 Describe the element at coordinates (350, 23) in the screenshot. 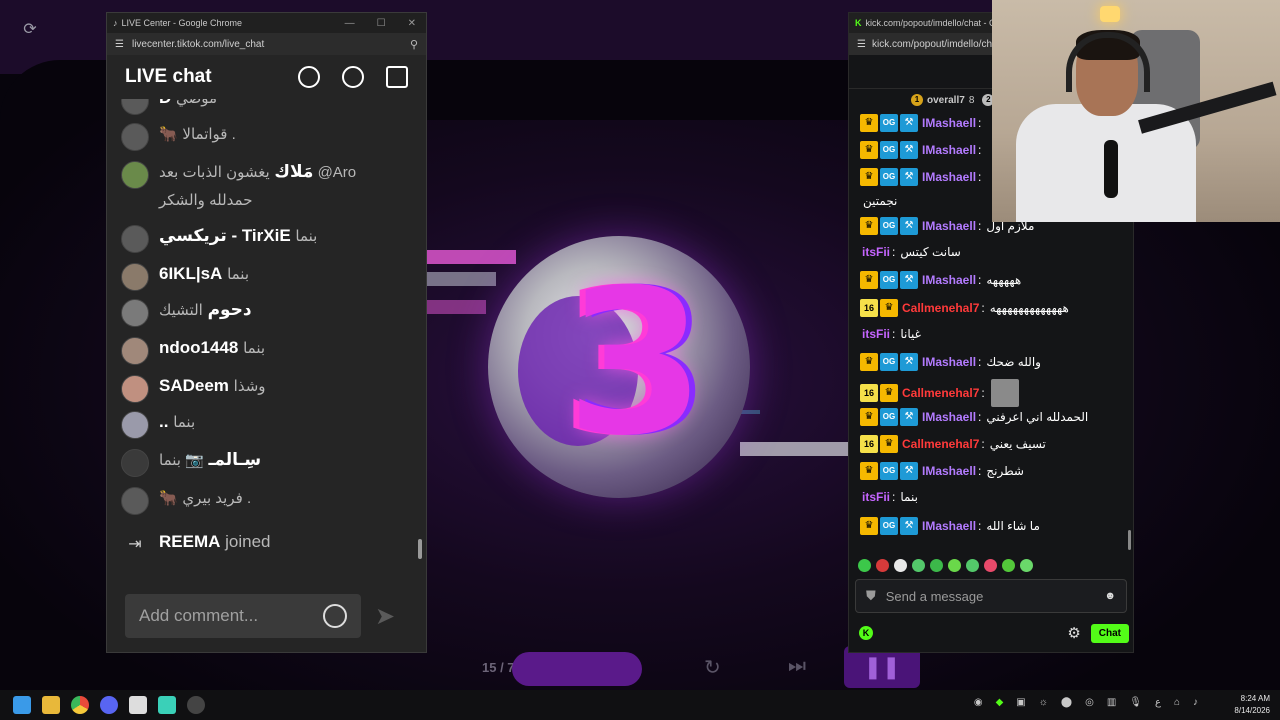

I see `minimize-icon: —` at that location.